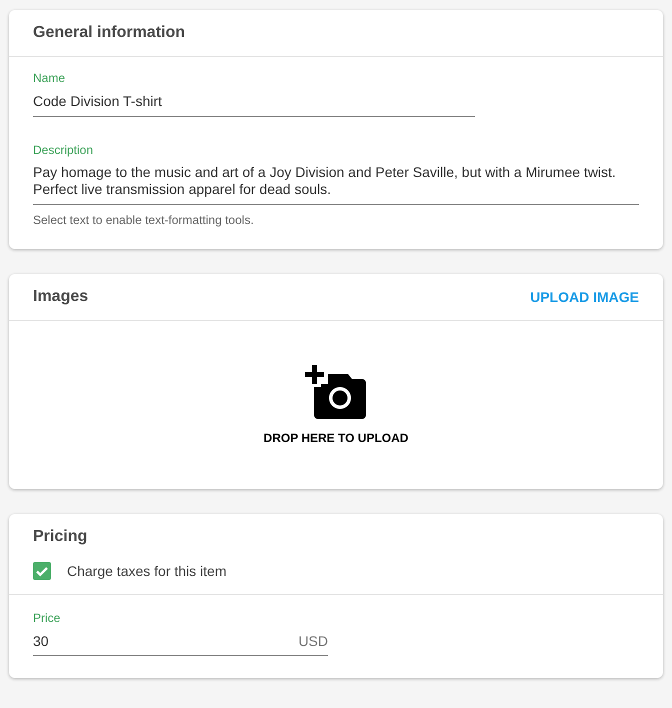  I want to click on card-title: Images, so click(60, 297).